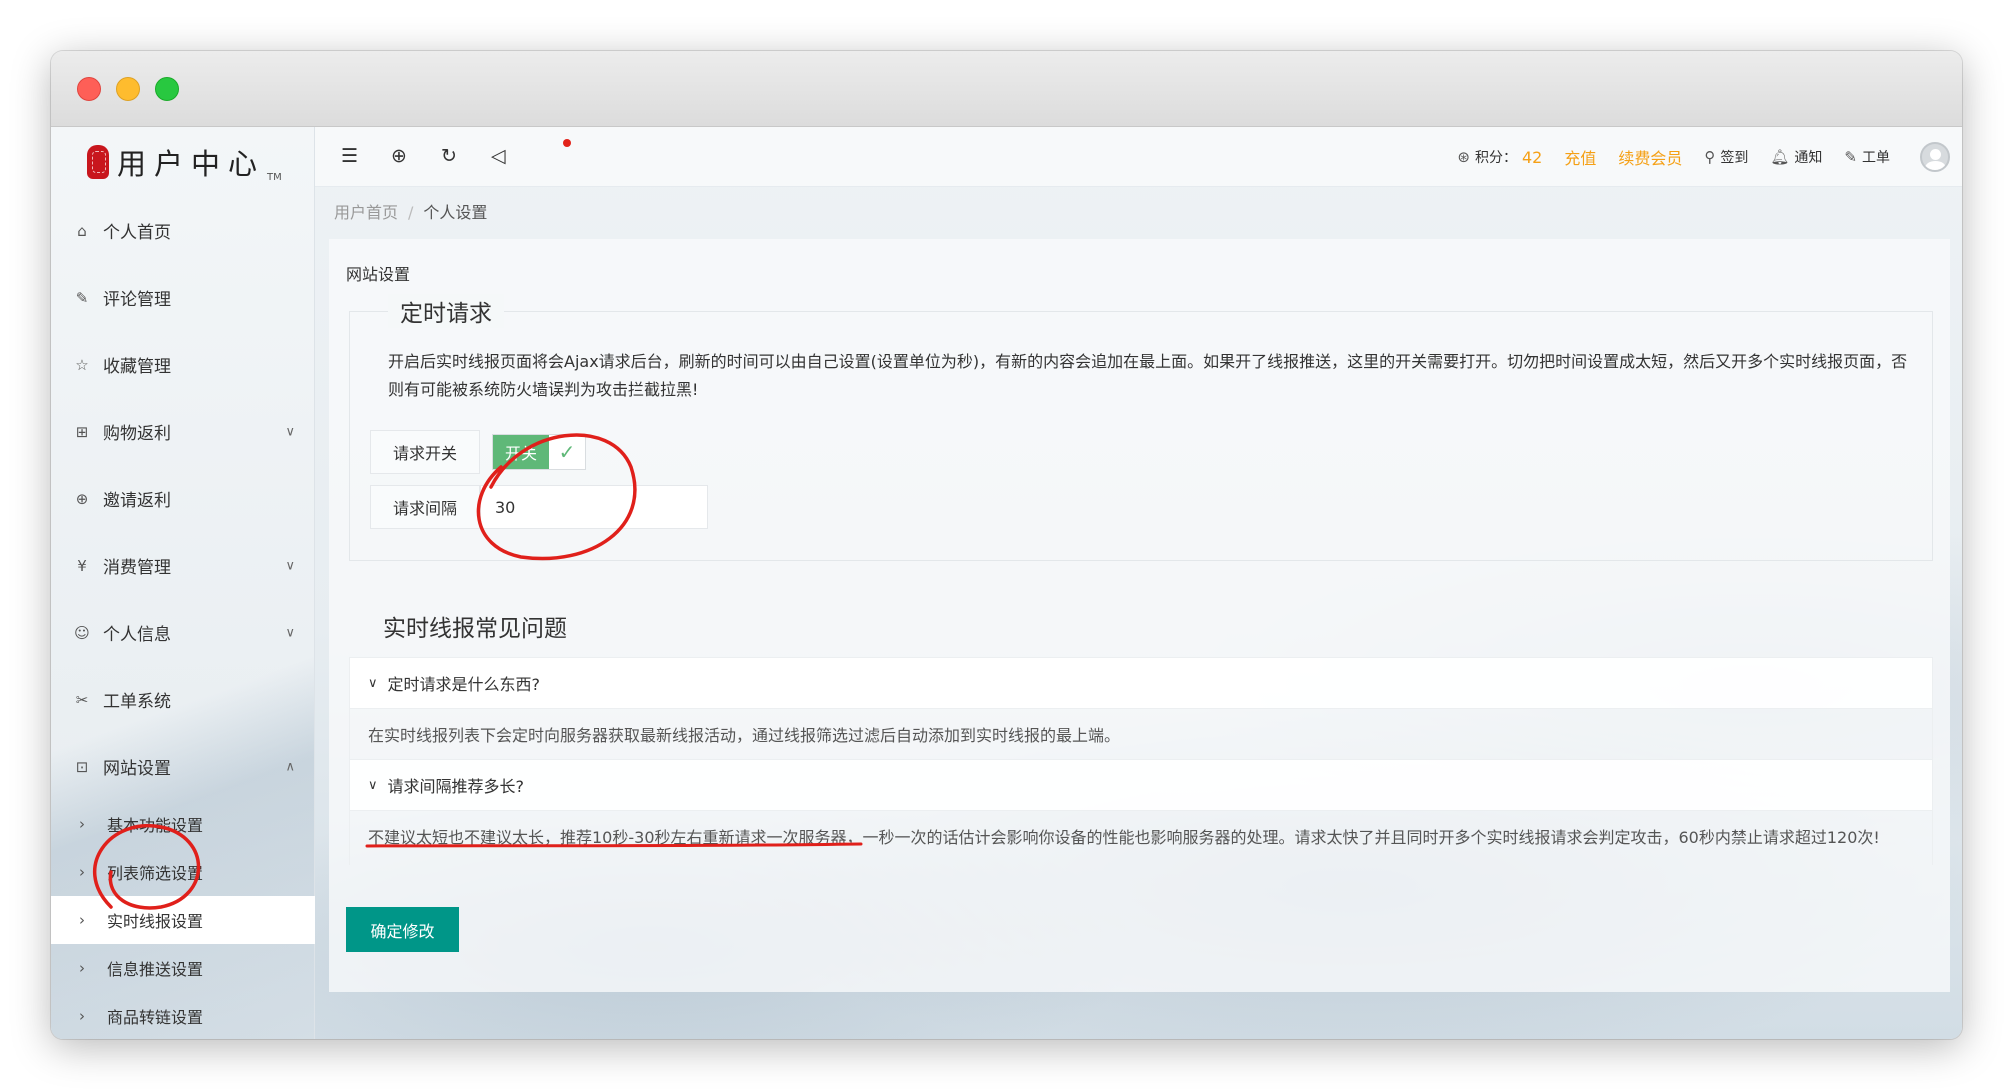 This screenshot has height=1089, width=2012. What do you see at coordinates (607, 837) in the screenshot?
I see `faq-answer-highlight: 不建议太短也不建议太长，推荐10秒-30秒左右重新请求一次服务器` at bounding box center [607, 837].